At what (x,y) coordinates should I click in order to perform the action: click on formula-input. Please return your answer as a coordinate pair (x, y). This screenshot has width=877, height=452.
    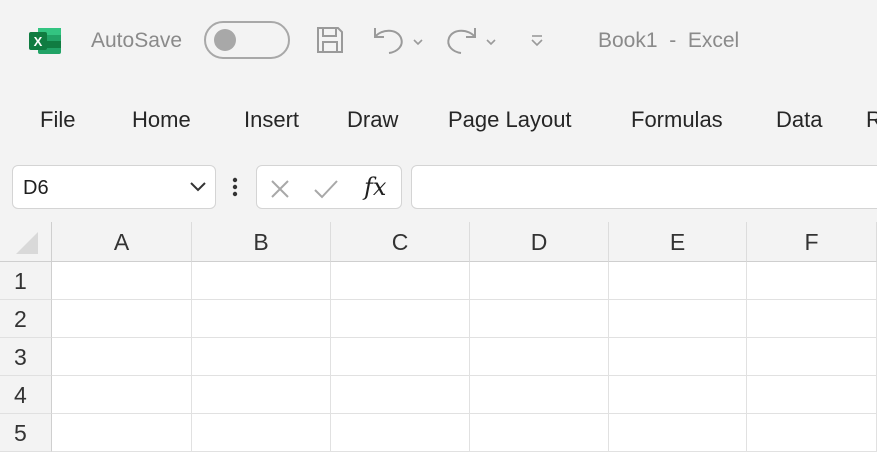
    Looking at the image, I should click on (644, 187).